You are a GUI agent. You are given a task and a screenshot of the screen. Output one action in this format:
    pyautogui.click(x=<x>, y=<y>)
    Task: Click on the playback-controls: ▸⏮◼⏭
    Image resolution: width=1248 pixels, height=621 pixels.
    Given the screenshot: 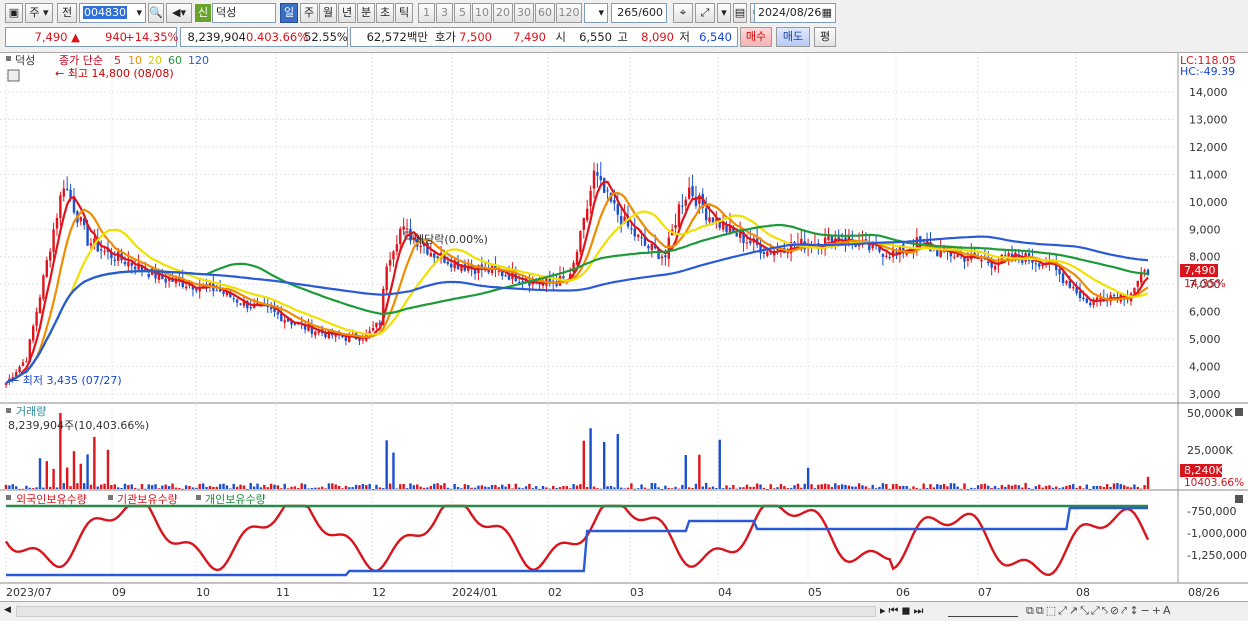 What is the action you would take?
    pyautogui.click(x=903, y=611)
    